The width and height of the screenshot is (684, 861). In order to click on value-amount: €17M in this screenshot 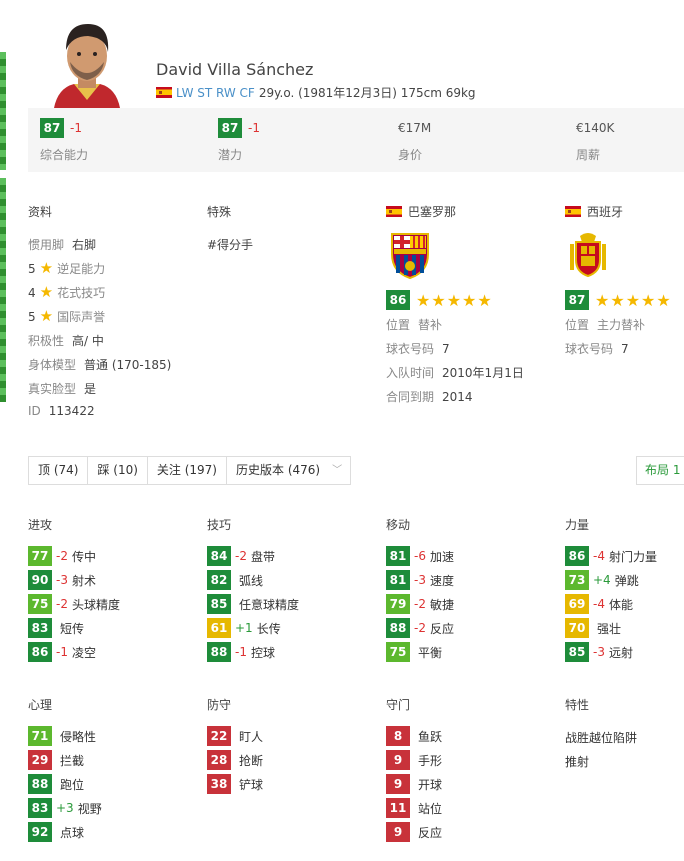, I will do `click(415, 128)`.